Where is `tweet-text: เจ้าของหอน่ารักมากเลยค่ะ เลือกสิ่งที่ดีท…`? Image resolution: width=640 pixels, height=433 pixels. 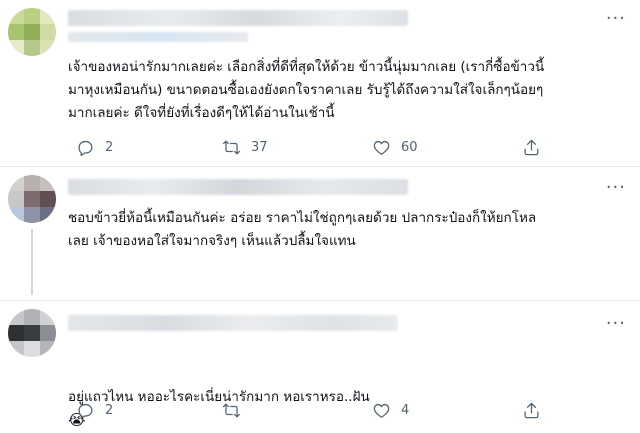 tweet-text: เจ้าของหอน่ารักมากเลยค่ะ เลือกสิ่งที่ดีท… is located at coordinates (306, 90).